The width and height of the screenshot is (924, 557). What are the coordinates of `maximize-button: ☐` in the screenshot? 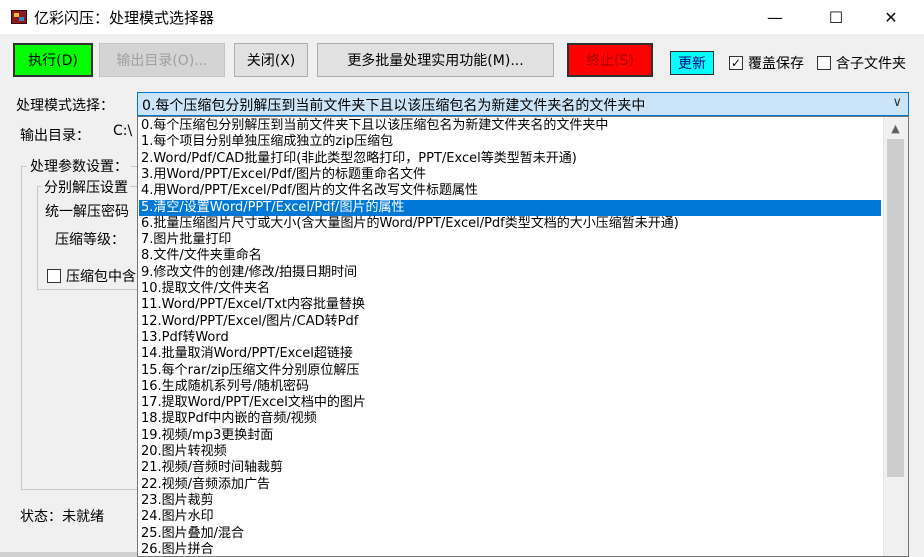 It's located at (836, 17).